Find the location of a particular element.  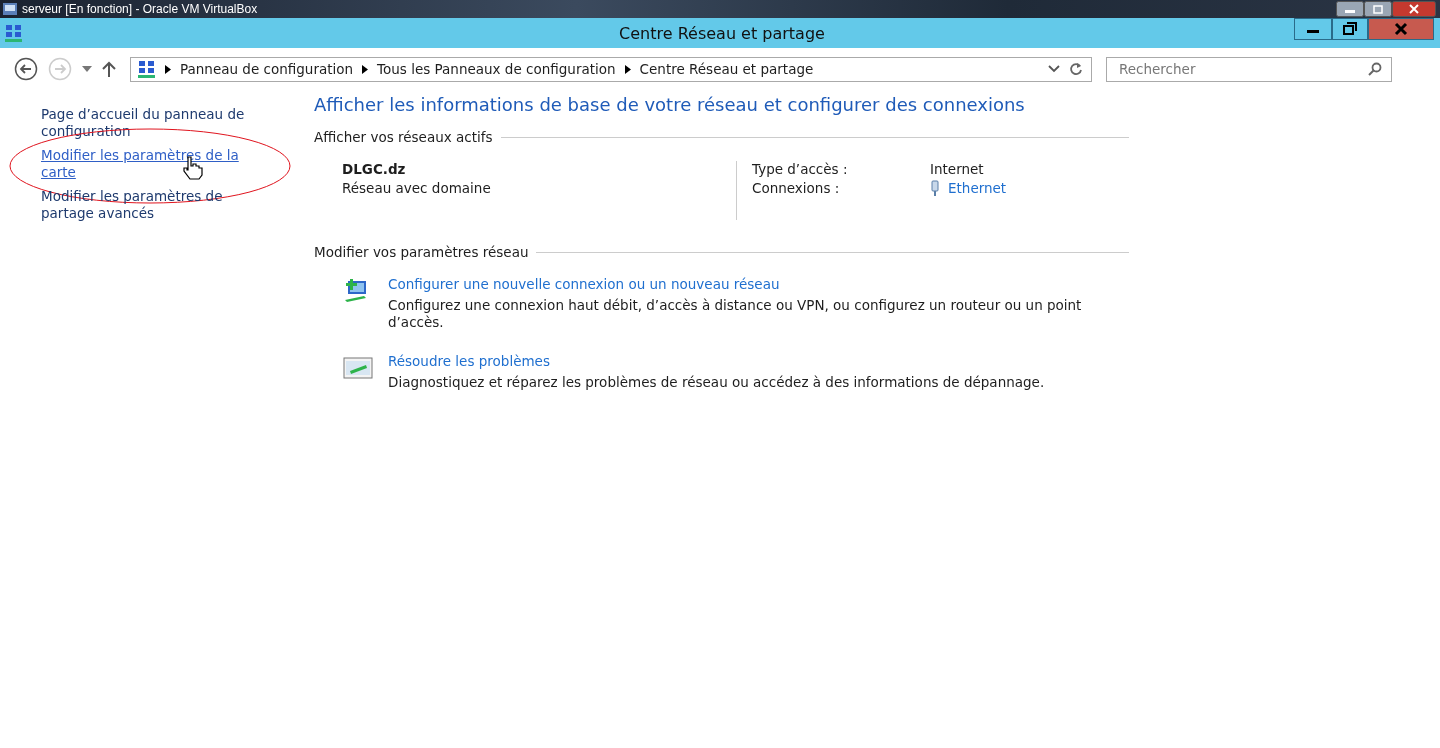

connection-link: Ethernet is located at coordinates (977, 188).